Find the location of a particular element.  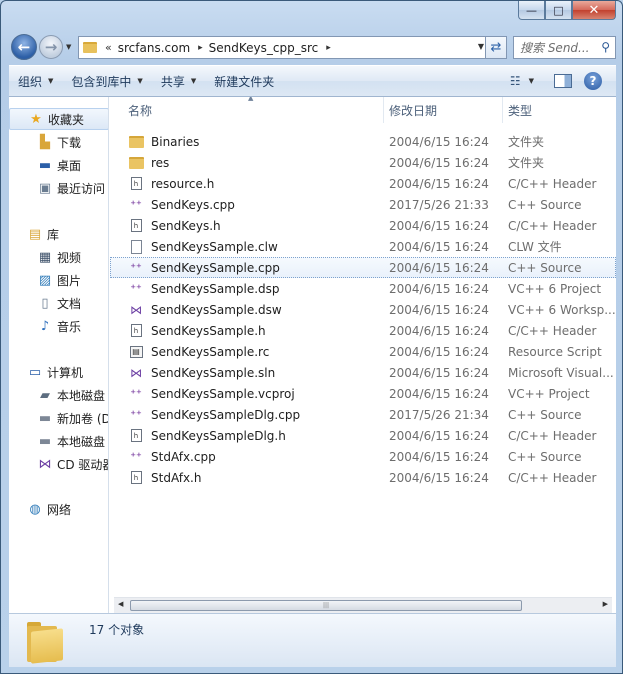

recent-pages-dropdown: ▼ is located at coordinates (68, 47).